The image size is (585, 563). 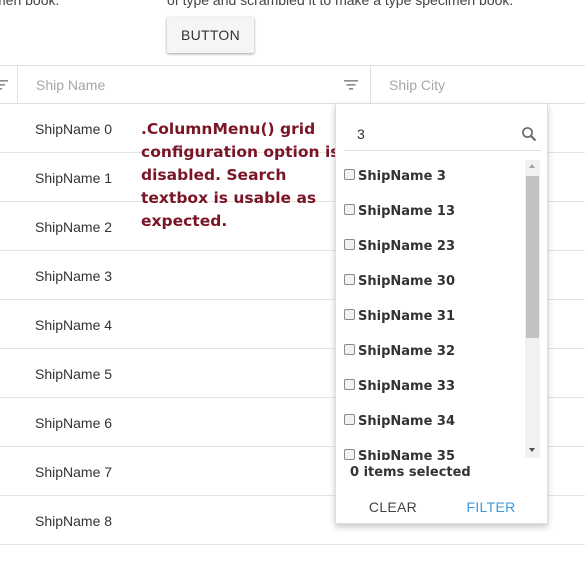 I want to click on grid-header: Ship Name Ship City, so click(x=292, y=84).